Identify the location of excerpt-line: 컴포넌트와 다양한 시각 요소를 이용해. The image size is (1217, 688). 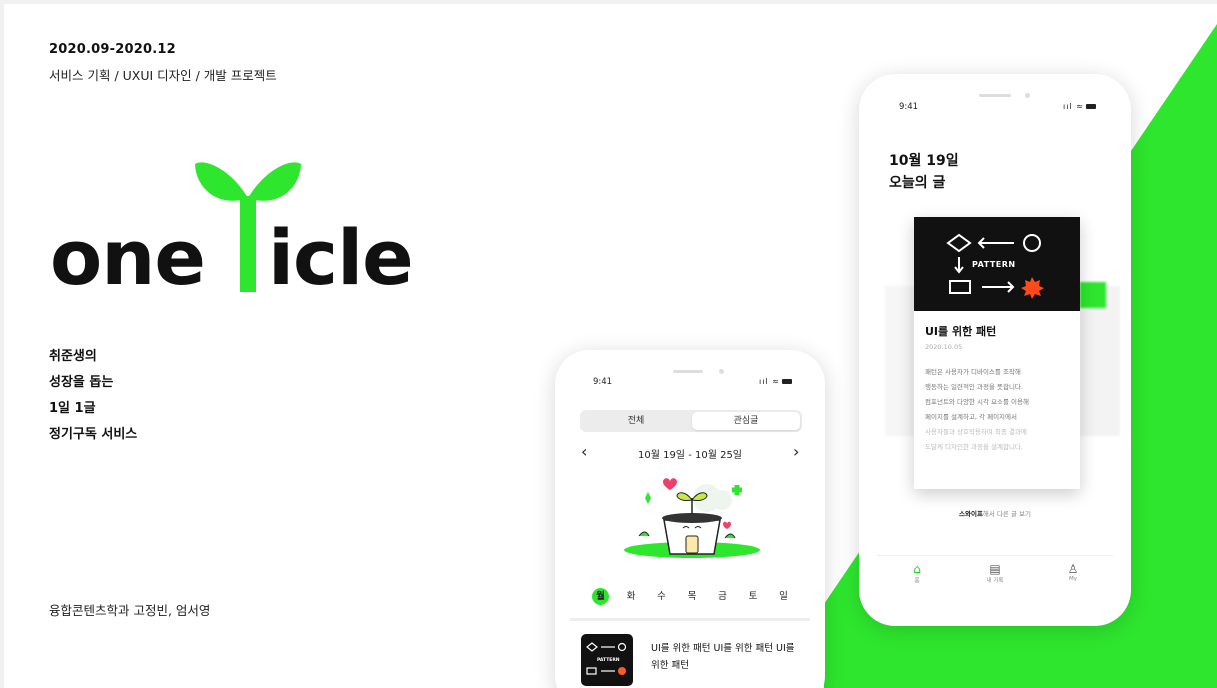
(977, 402).